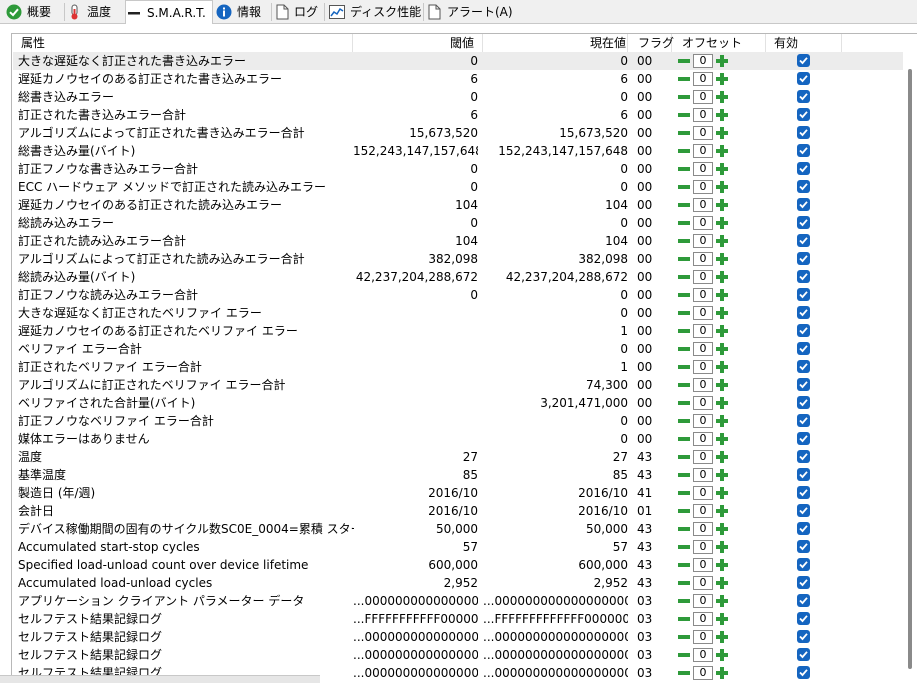 Image resolution: width=917 pixels, height=683 pixels. What do you see at coordinates (458, 241) in the screenshot?
I see `table-row: 訂正された読み込みエラー合計 104 104 00 0` at bounding box center [458, 241].